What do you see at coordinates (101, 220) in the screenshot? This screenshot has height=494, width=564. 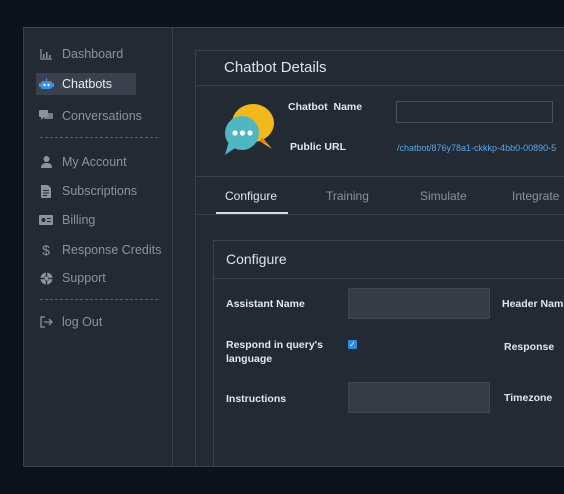 I see `sidebar-item-billing: Billing` at bounding box center [101, 220].